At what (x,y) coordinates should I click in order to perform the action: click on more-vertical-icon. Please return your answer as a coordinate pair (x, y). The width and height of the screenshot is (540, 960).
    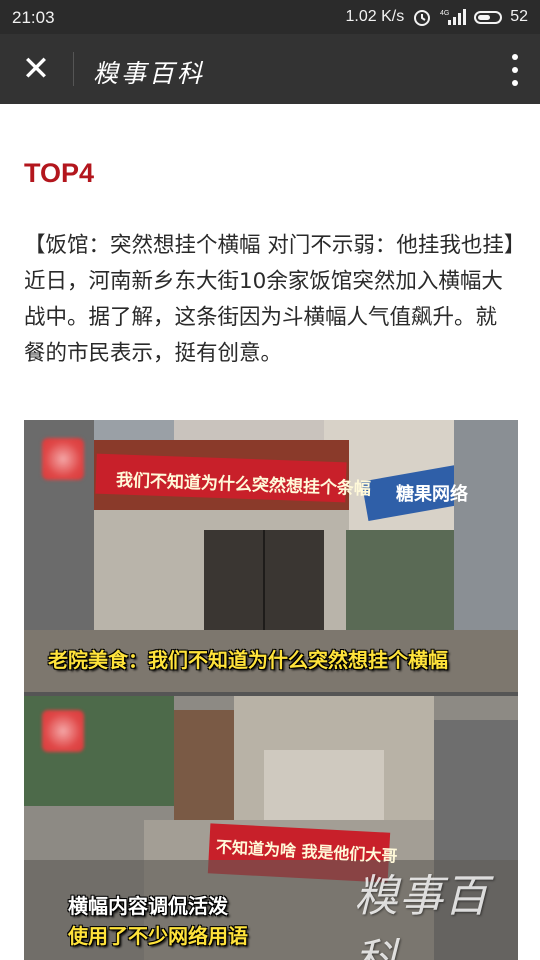
    Looking at the image, I should click on (515, 70).